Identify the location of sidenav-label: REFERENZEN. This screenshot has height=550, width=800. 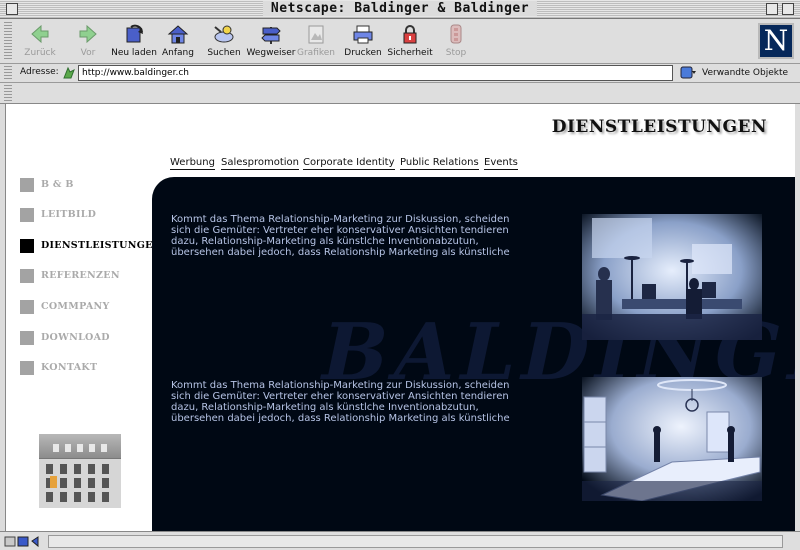
(80, 275).